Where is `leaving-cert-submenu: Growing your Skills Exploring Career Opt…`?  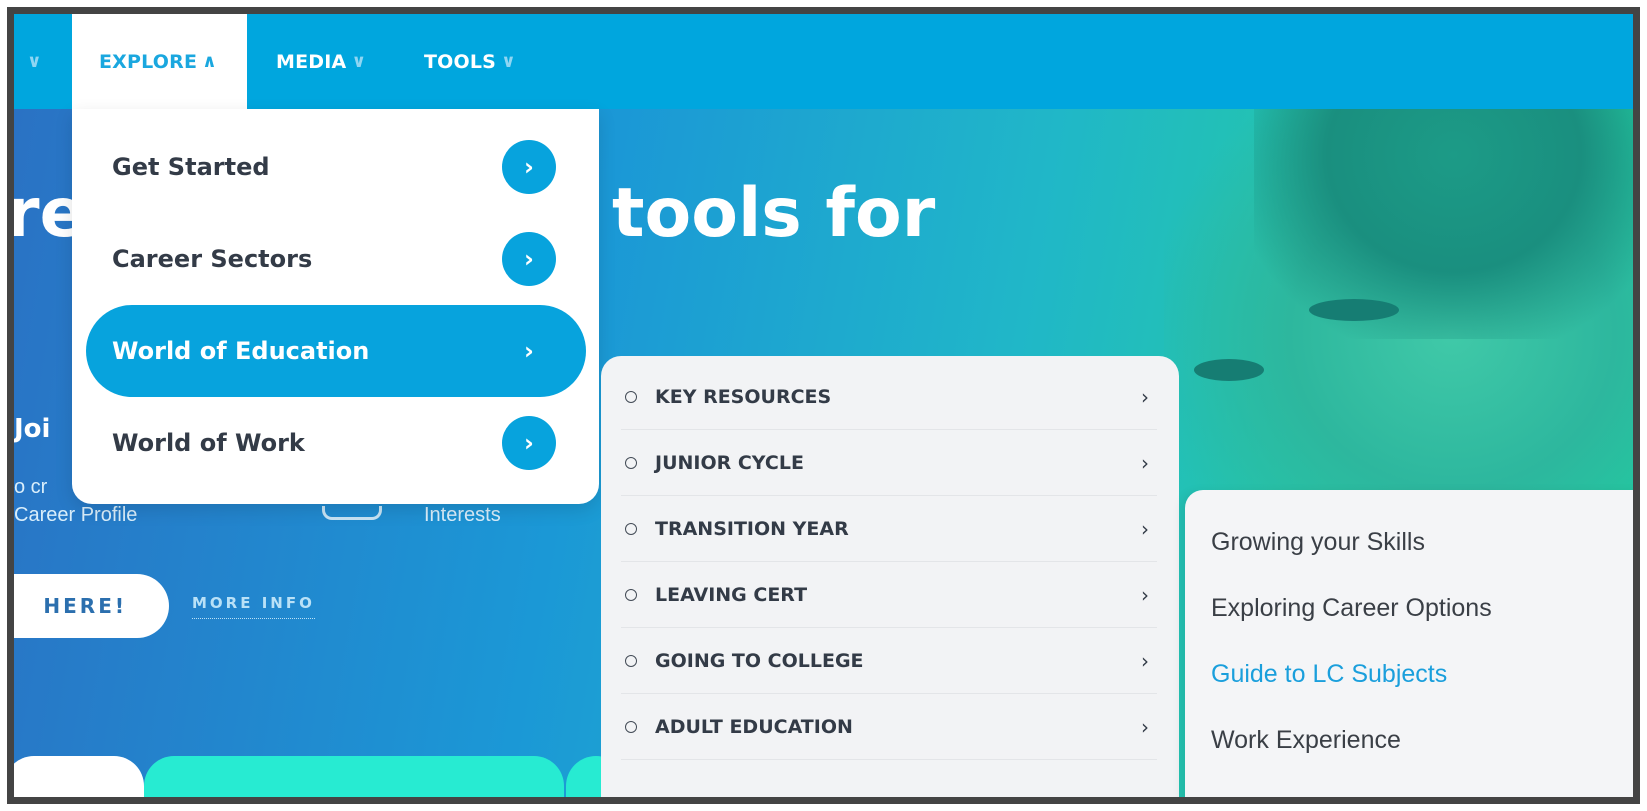 leaving-cert-submenu: Growing your Skills Exploring Career Opt… is located at coordinates (1409, 643).